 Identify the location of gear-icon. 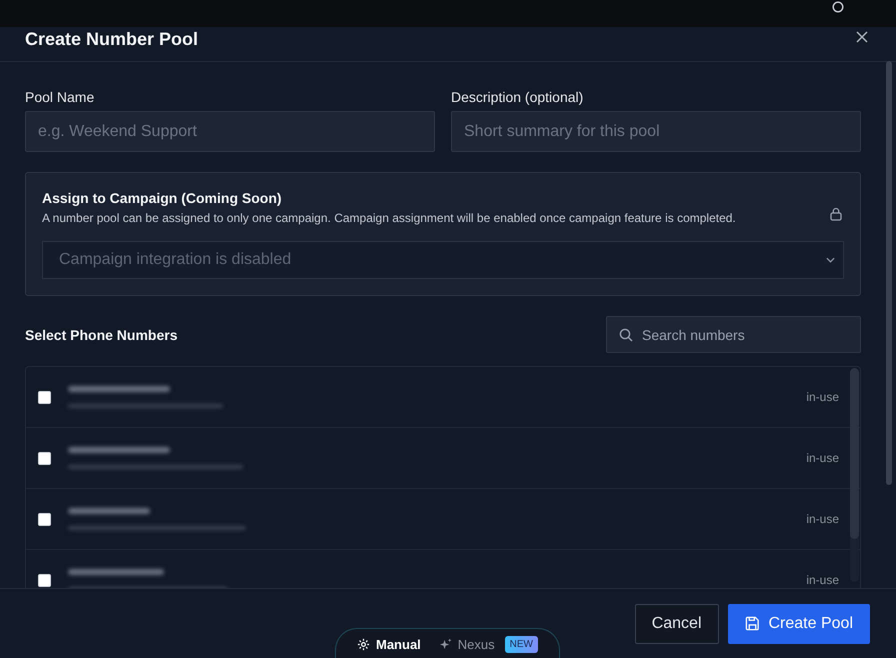
(363, 644).